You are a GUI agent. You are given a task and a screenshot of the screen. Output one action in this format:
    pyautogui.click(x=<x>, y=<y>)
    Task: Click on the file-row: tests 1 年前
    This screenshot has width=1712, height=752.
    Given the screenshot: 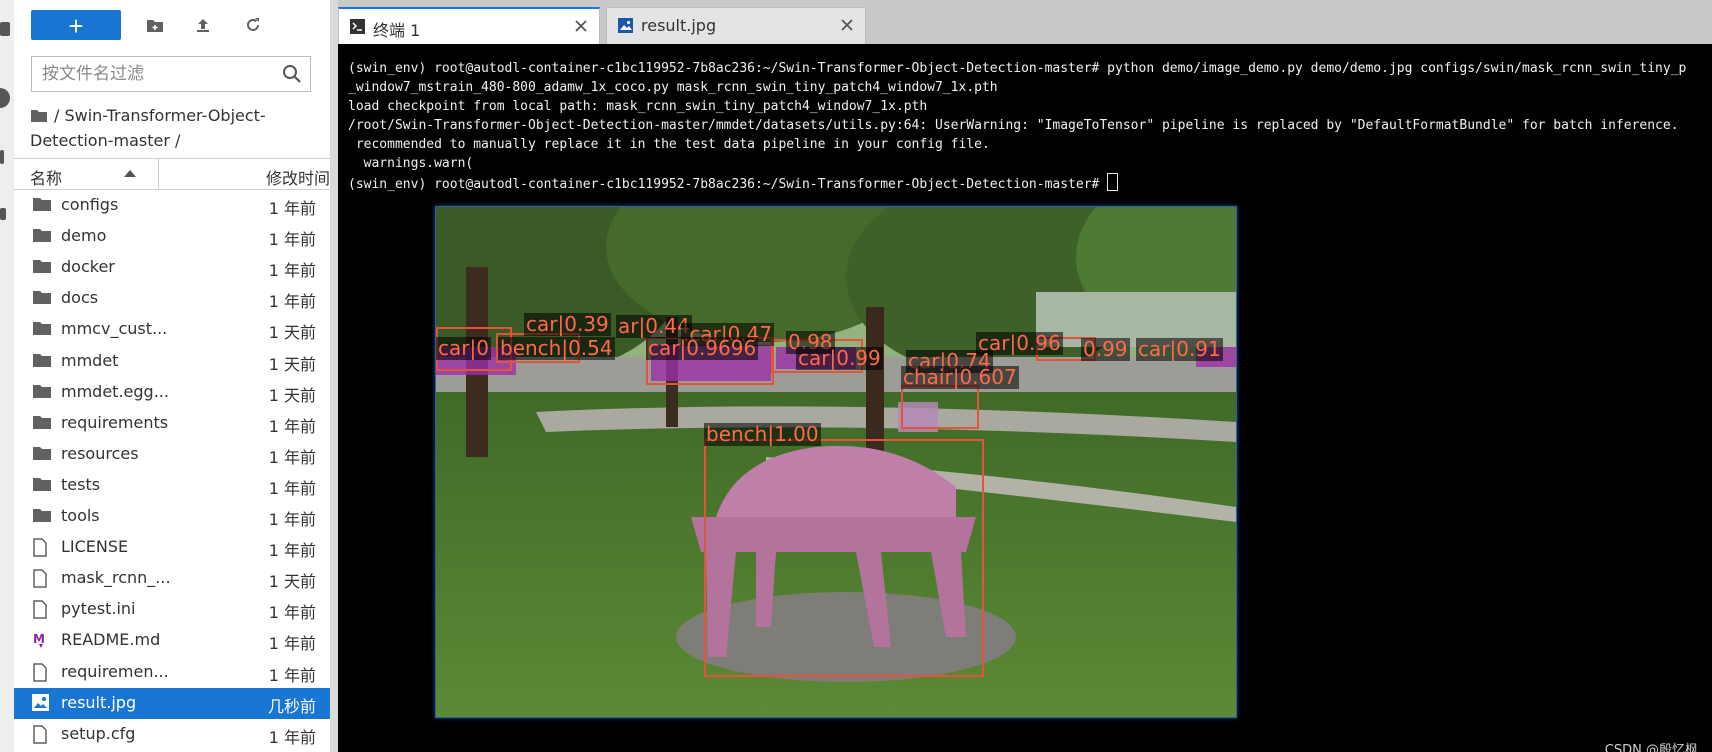 What is the action you would take?
    pyautogui.click(x=172, y=485)
    